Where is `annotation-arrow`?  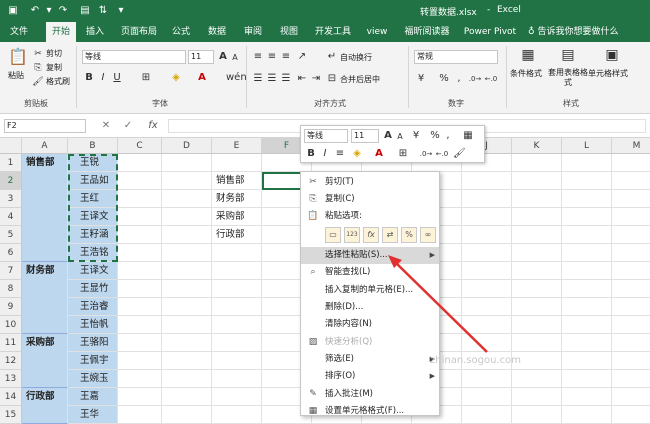 annotation-arrow is located at coordinates (438, 304).